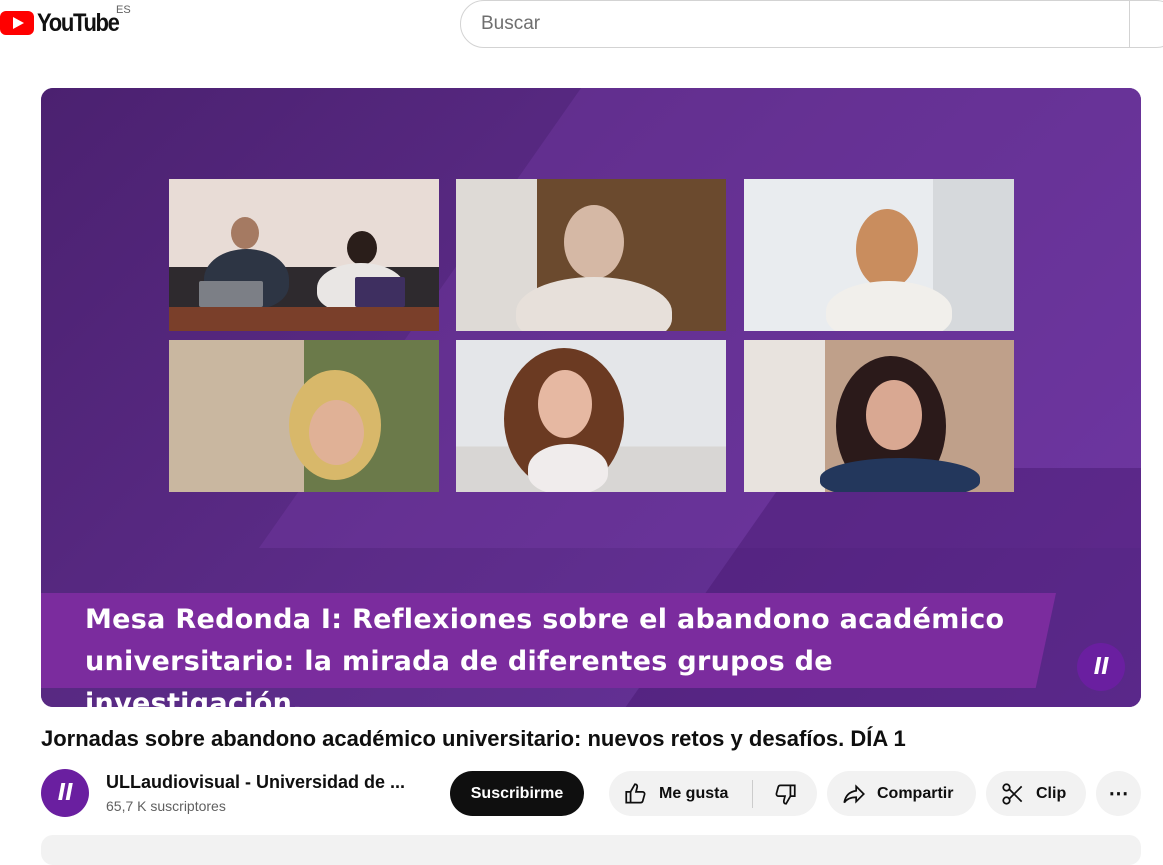 This screenshot has height=865, width=1163. I want to click on dislike-button, so click(785, 793).